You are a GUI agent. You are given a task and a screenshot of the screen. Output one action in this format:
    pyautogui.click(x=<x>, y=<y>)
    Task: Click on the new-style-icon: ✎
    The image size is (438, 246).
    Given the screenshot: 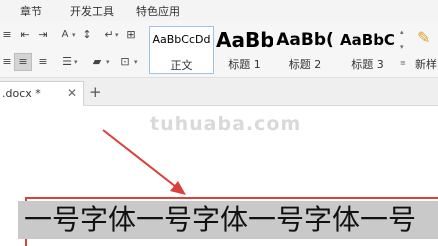 What is the action you would take?
    pyautogui.click(x=424, y=37)
    